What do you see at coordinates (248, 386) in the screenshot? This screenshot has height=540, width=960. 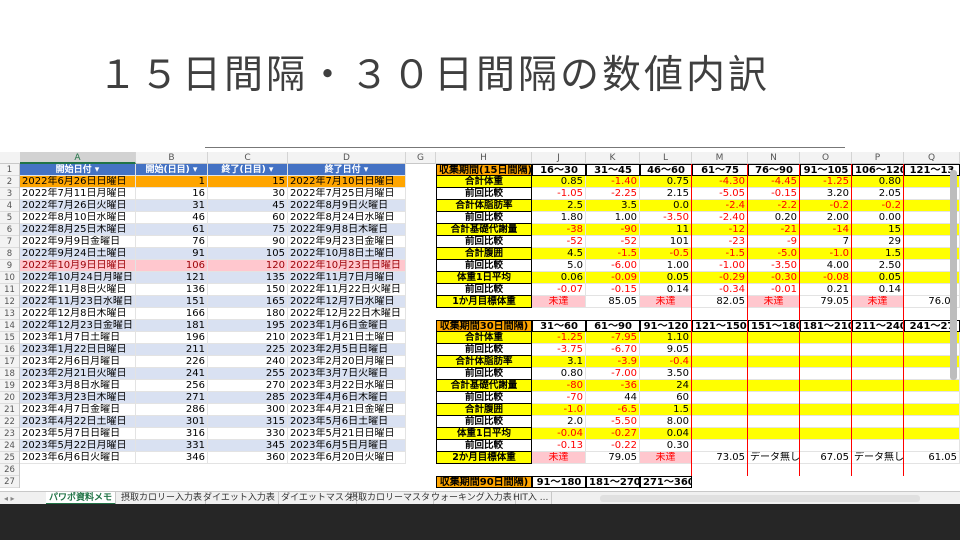 I see `end-day-cell: 270` at bounding box center [248, 386].